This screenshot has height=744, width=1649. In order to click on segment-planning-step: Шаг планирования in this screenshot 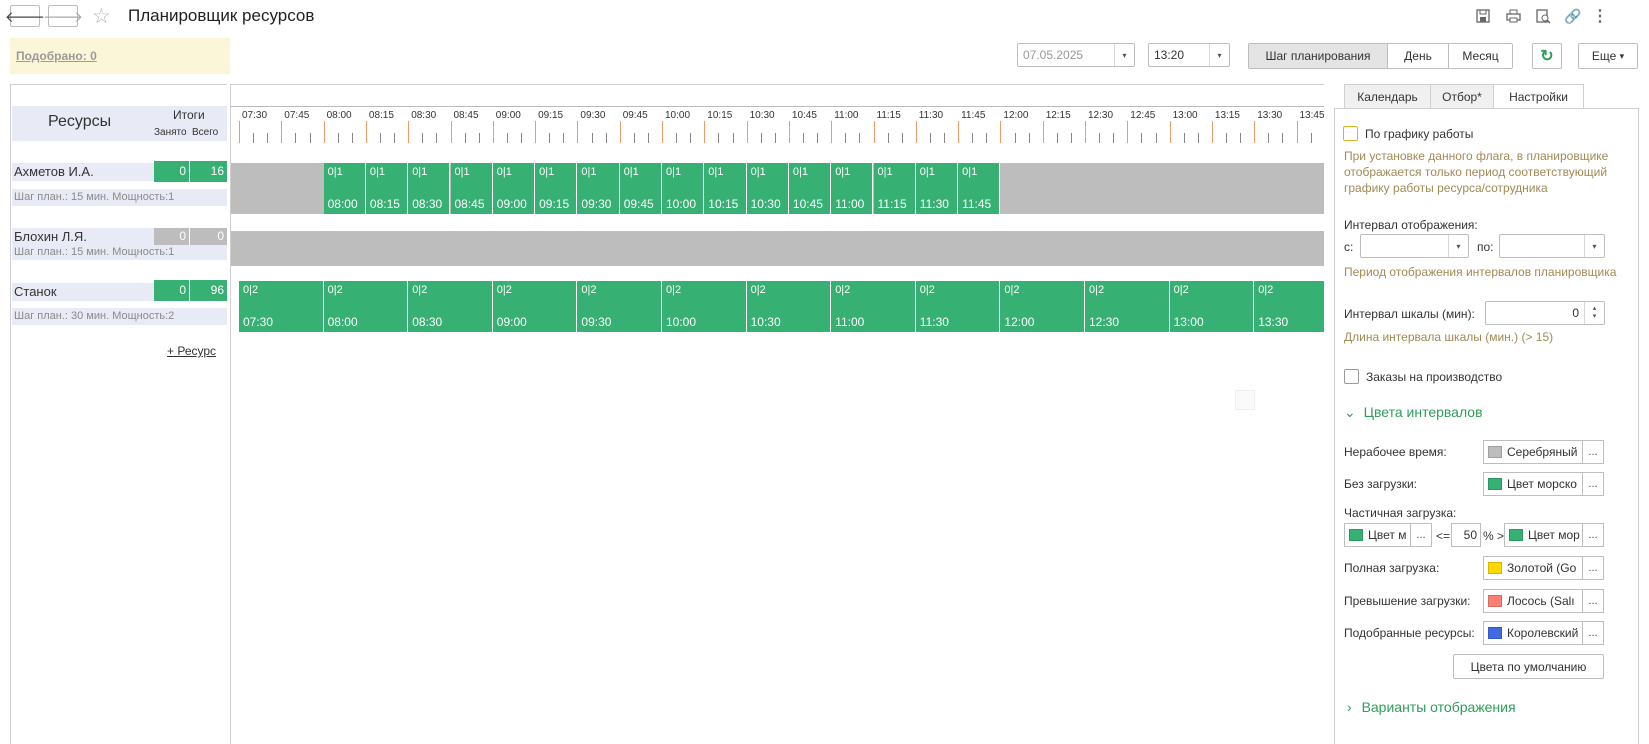, I will do `click(1318, 56)`.